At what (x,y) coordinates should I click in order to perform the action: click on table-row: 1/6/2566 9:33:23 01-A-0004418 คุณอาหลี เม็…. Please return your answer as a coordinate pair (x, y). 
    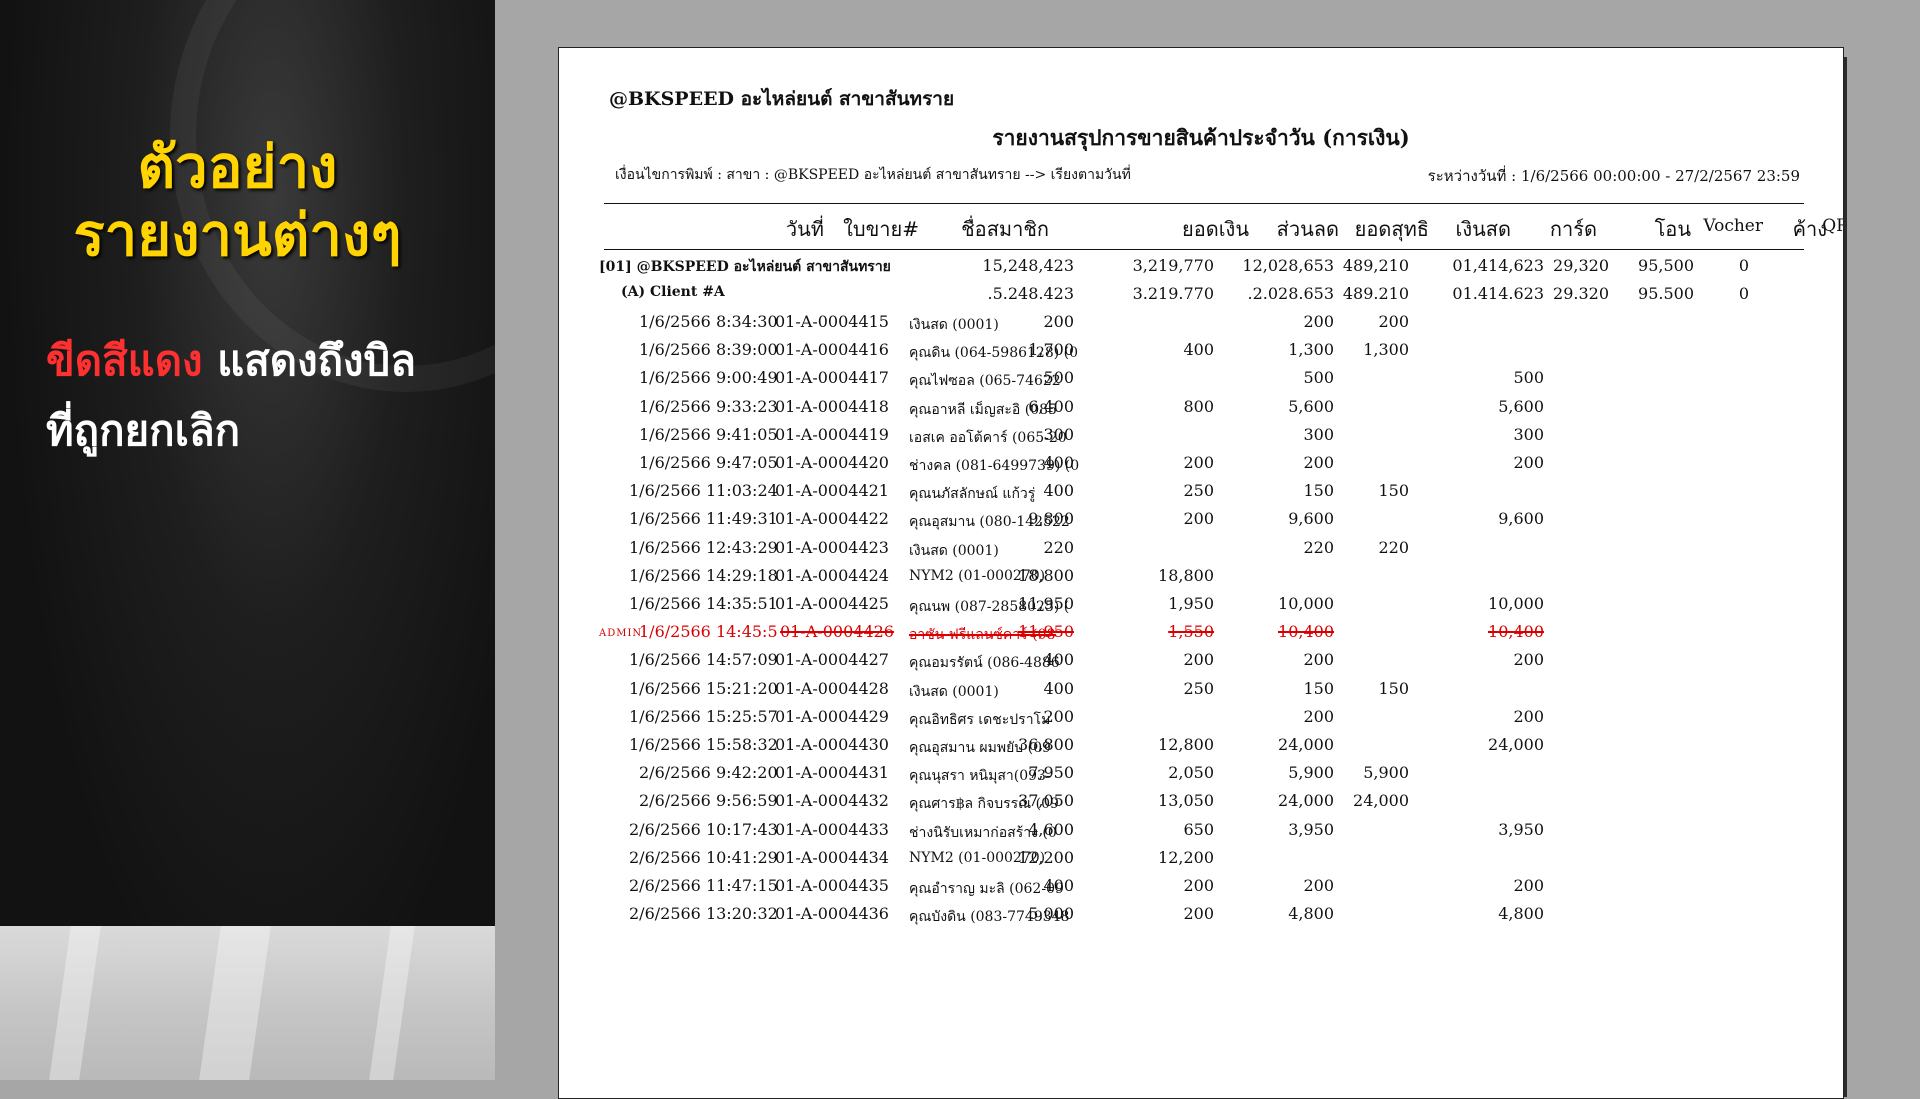
    Looking at the image, I should click on (1201, 412).